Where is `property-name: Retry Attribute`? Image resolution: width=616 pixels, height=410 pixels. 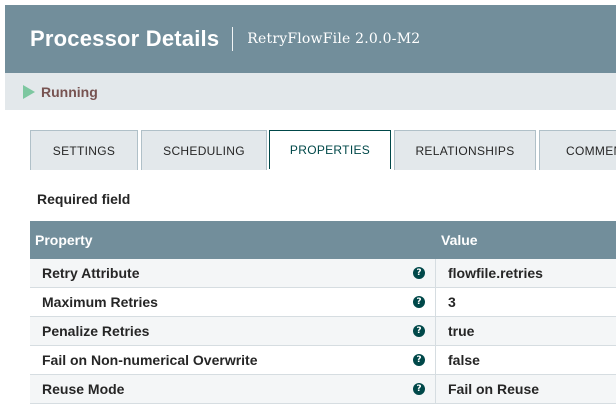 property-name: Retry Attribute is located at coordinates (91, 273).